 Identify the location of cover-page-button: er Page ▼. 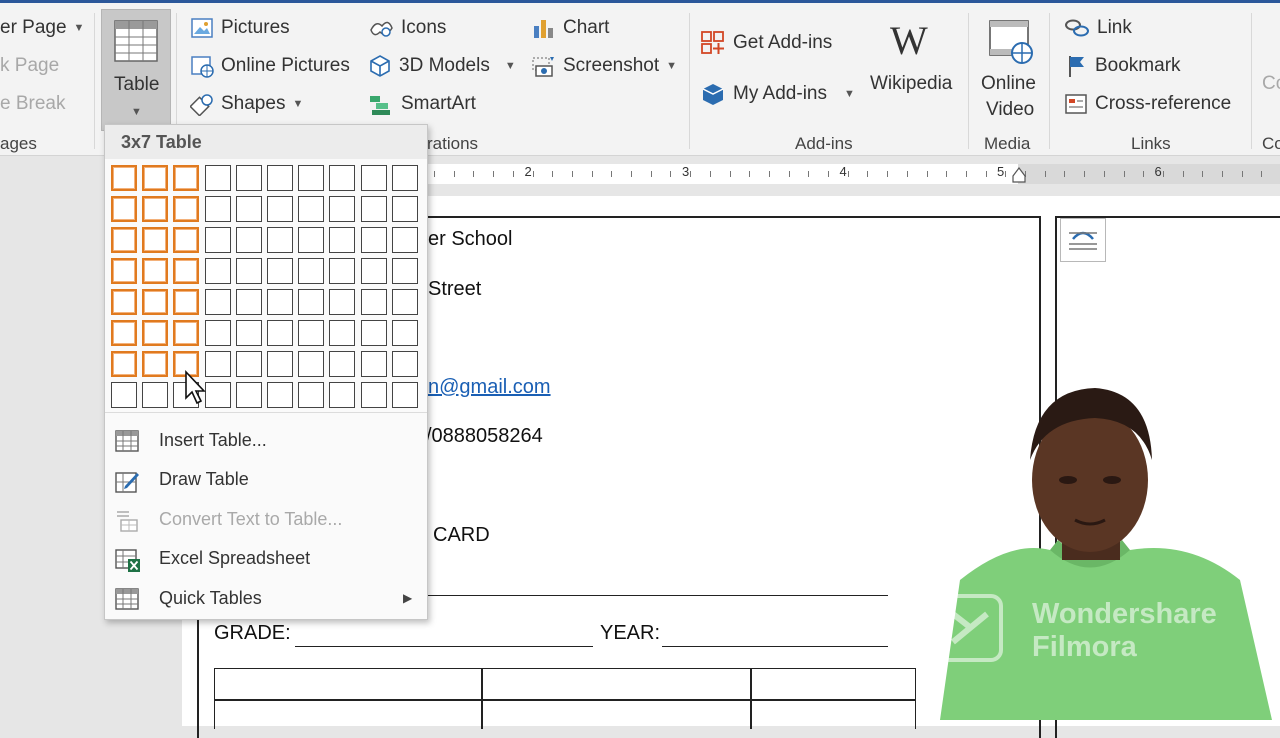
(42, 28).